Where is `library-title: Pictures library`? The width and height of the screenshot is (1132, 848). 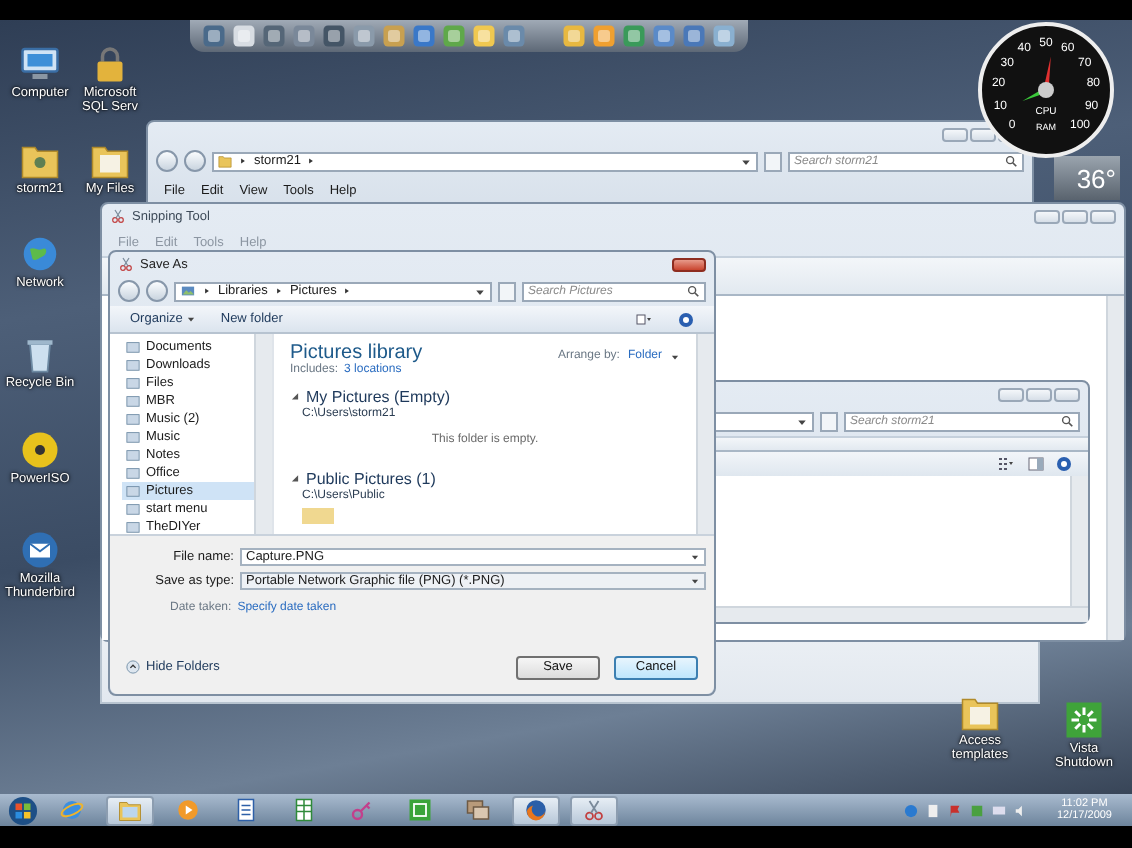 library-title: Pictures library is located at coordinates (356, 353).